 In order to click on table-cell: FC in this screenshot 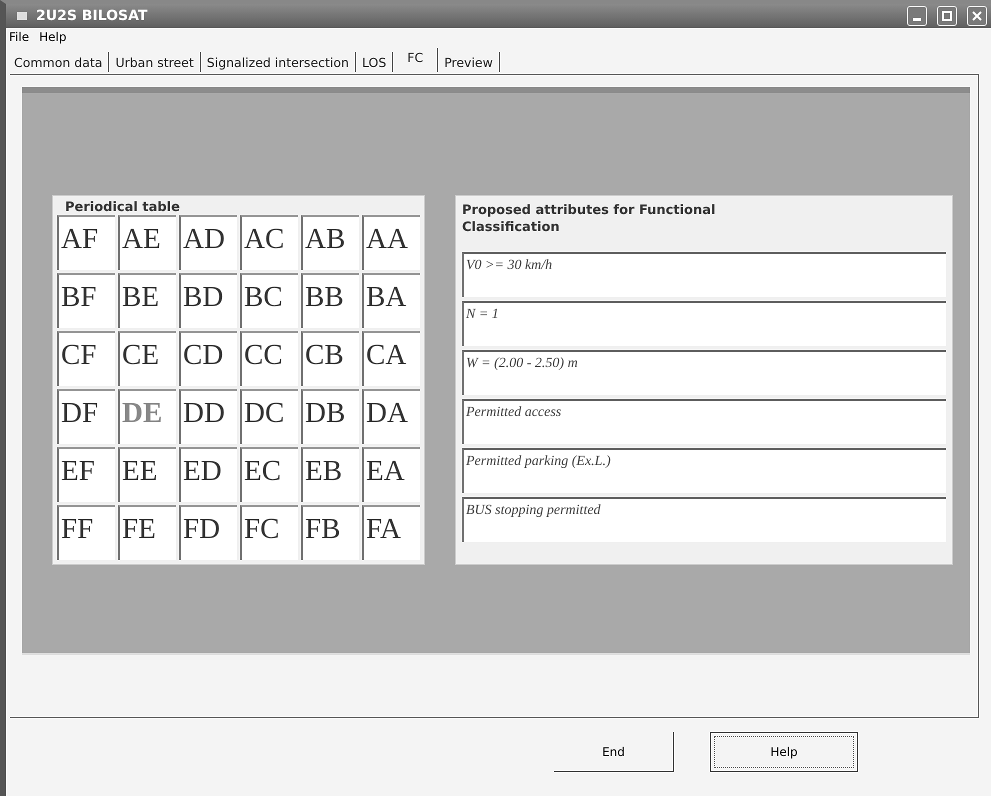, I will do `click(269, 532)`.